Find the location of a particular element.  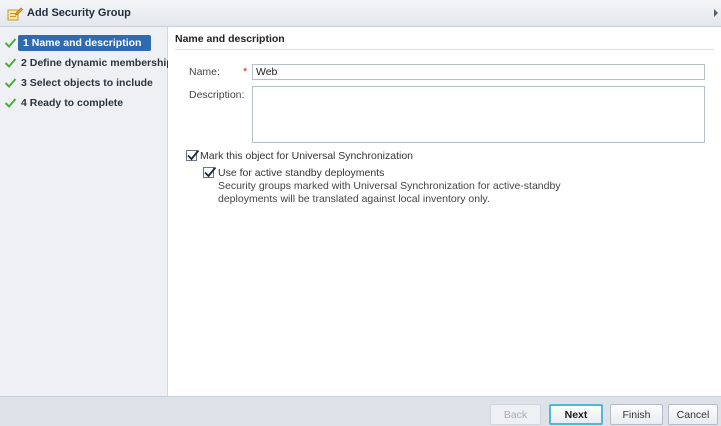

nav-step-define-dynamic-membership: 2 Define dynamic membership is located at coordinates (86, 63).